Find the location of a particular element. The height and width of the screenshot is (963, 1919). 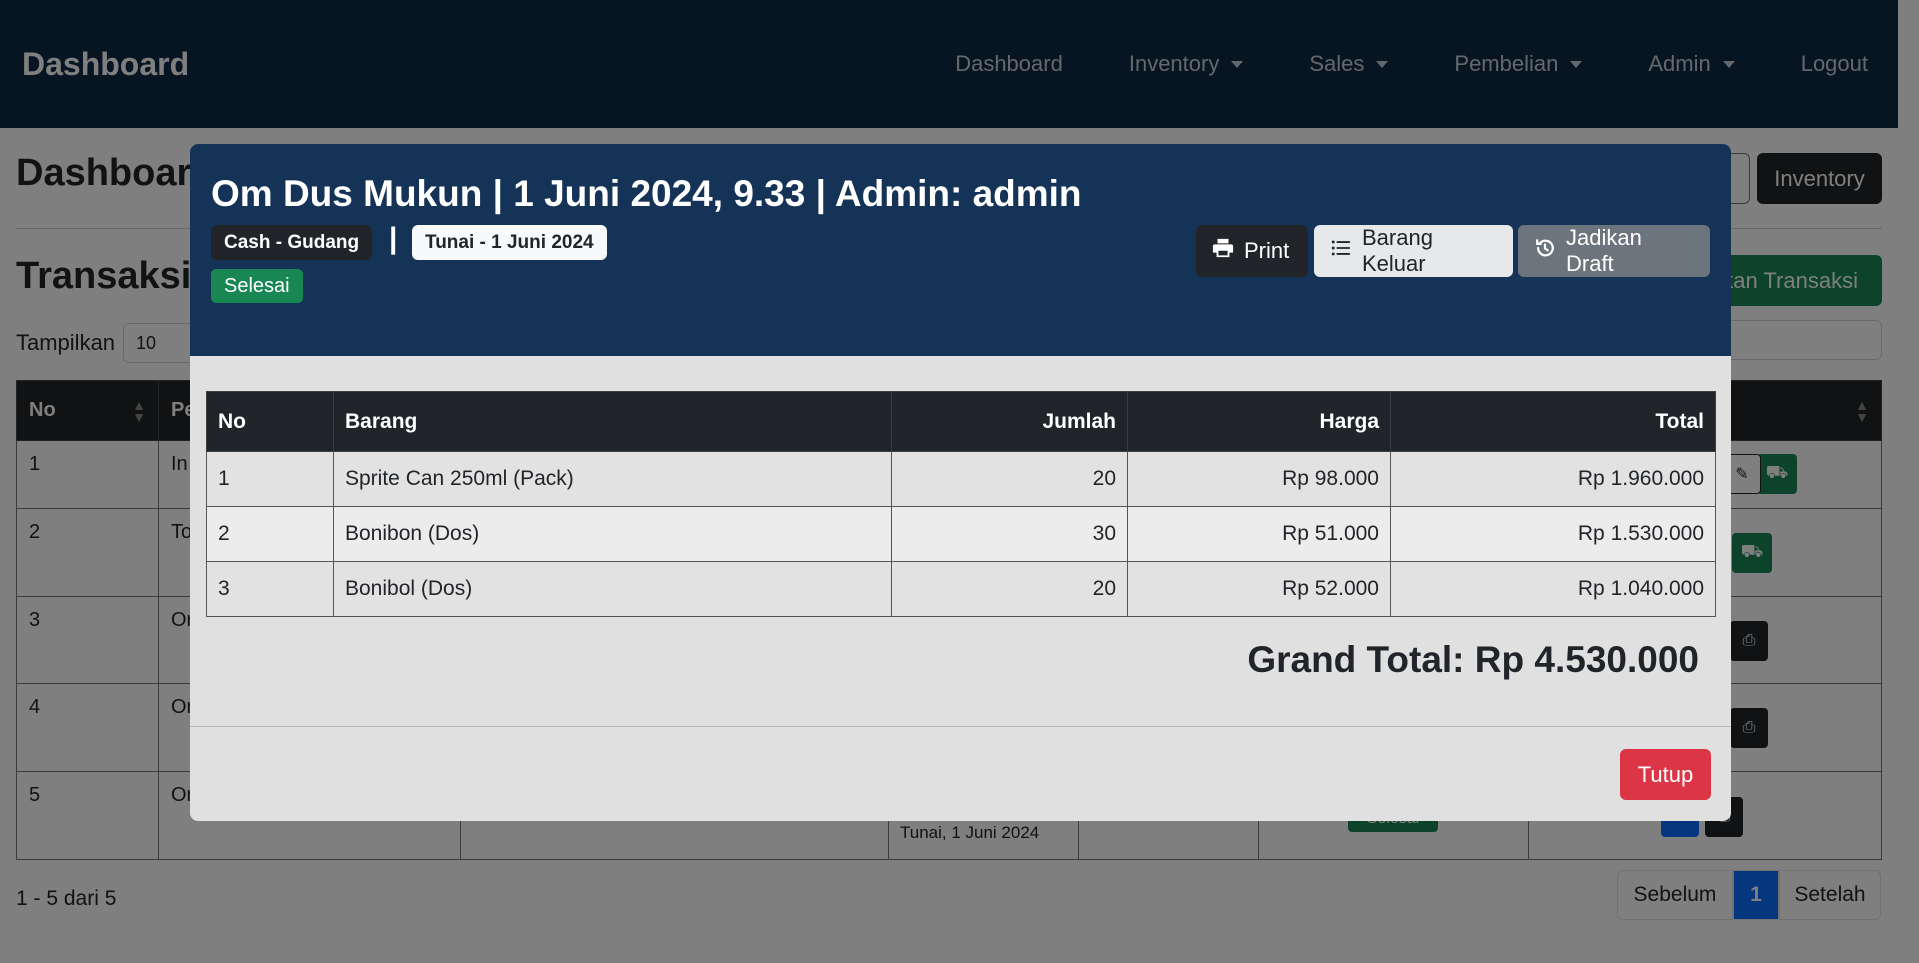

print-button: Print is located at coordinates (1252, 251).